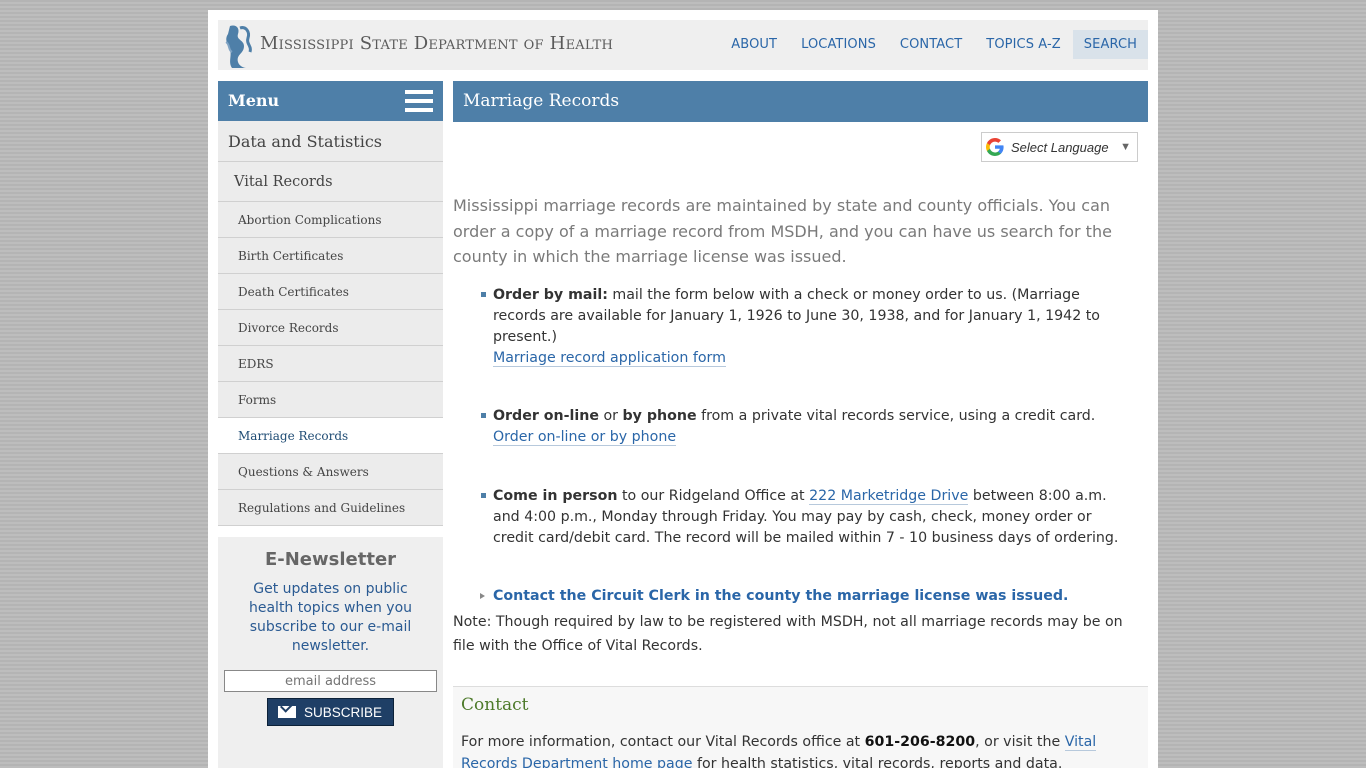  What do you see at coordinates (482, 596) in the screenshot?
I see `bullet-arrow-icon` at bounding box center [482, 596].